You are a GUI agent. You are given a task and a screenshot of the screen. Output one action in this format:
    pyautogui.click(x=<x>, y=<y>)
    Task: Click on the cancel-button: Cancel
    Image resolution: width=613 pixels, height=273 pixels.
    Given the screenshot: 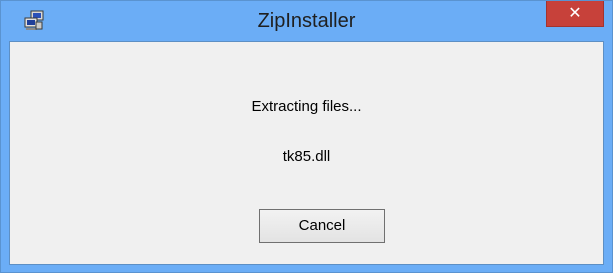 What is the action you would take?
    pyautogui.click(x=322, y=226)
    